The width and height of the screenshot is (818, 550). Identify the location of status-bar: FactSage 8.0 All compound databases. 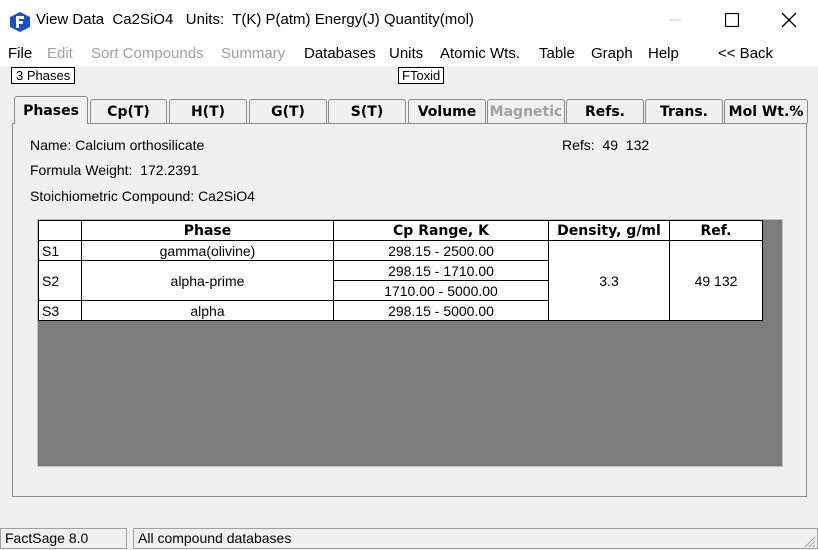
(409, 538).